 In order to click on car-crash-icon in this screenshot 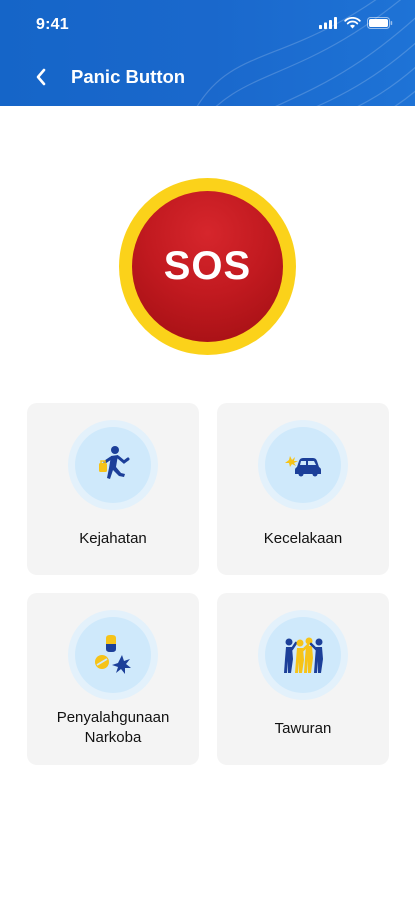, I will do `click(303, 466)`.